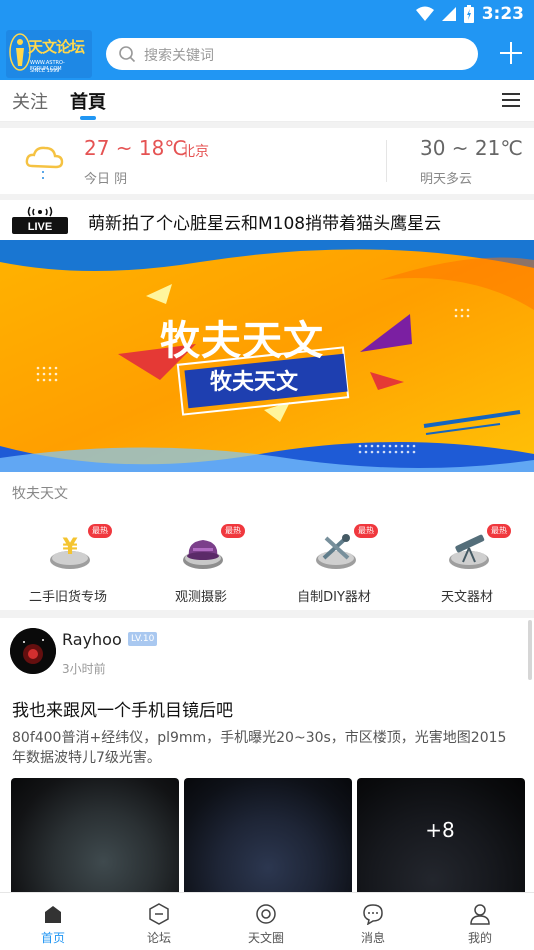  What do you see at coordinates (479, 938) in the screenshot?
I see `nav-label: 我的` at bounding box center [479, 938].